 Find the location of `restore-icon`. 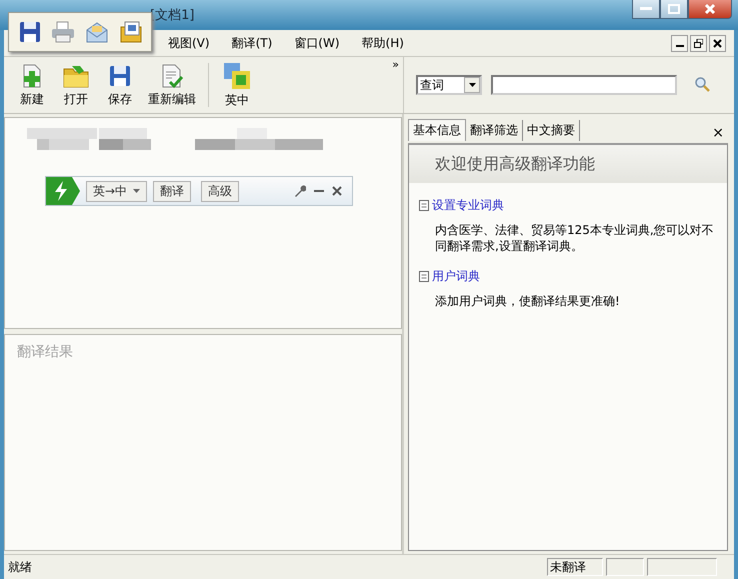

restore-icon is located at coordinates (698, 43).